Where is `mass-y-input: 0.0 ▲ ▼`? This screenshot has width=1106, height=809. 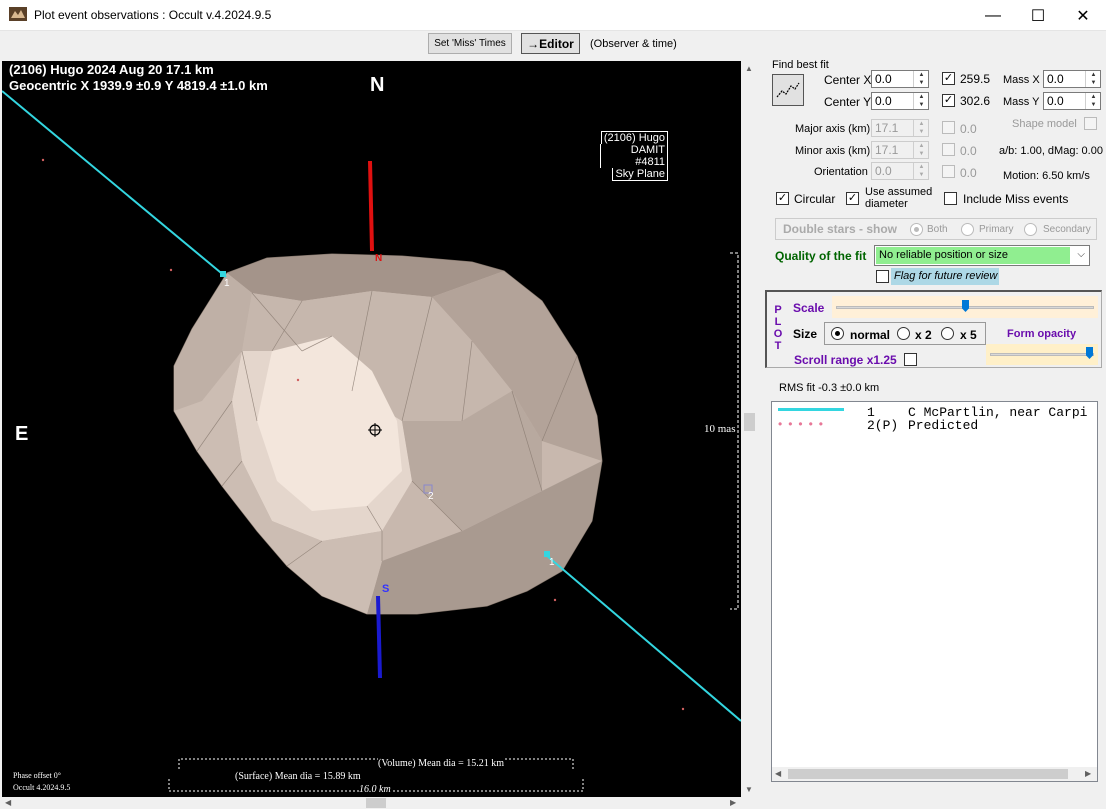
mass-y-input: 0.0 ▲ ▼ is located at coordinates (1072, 101).